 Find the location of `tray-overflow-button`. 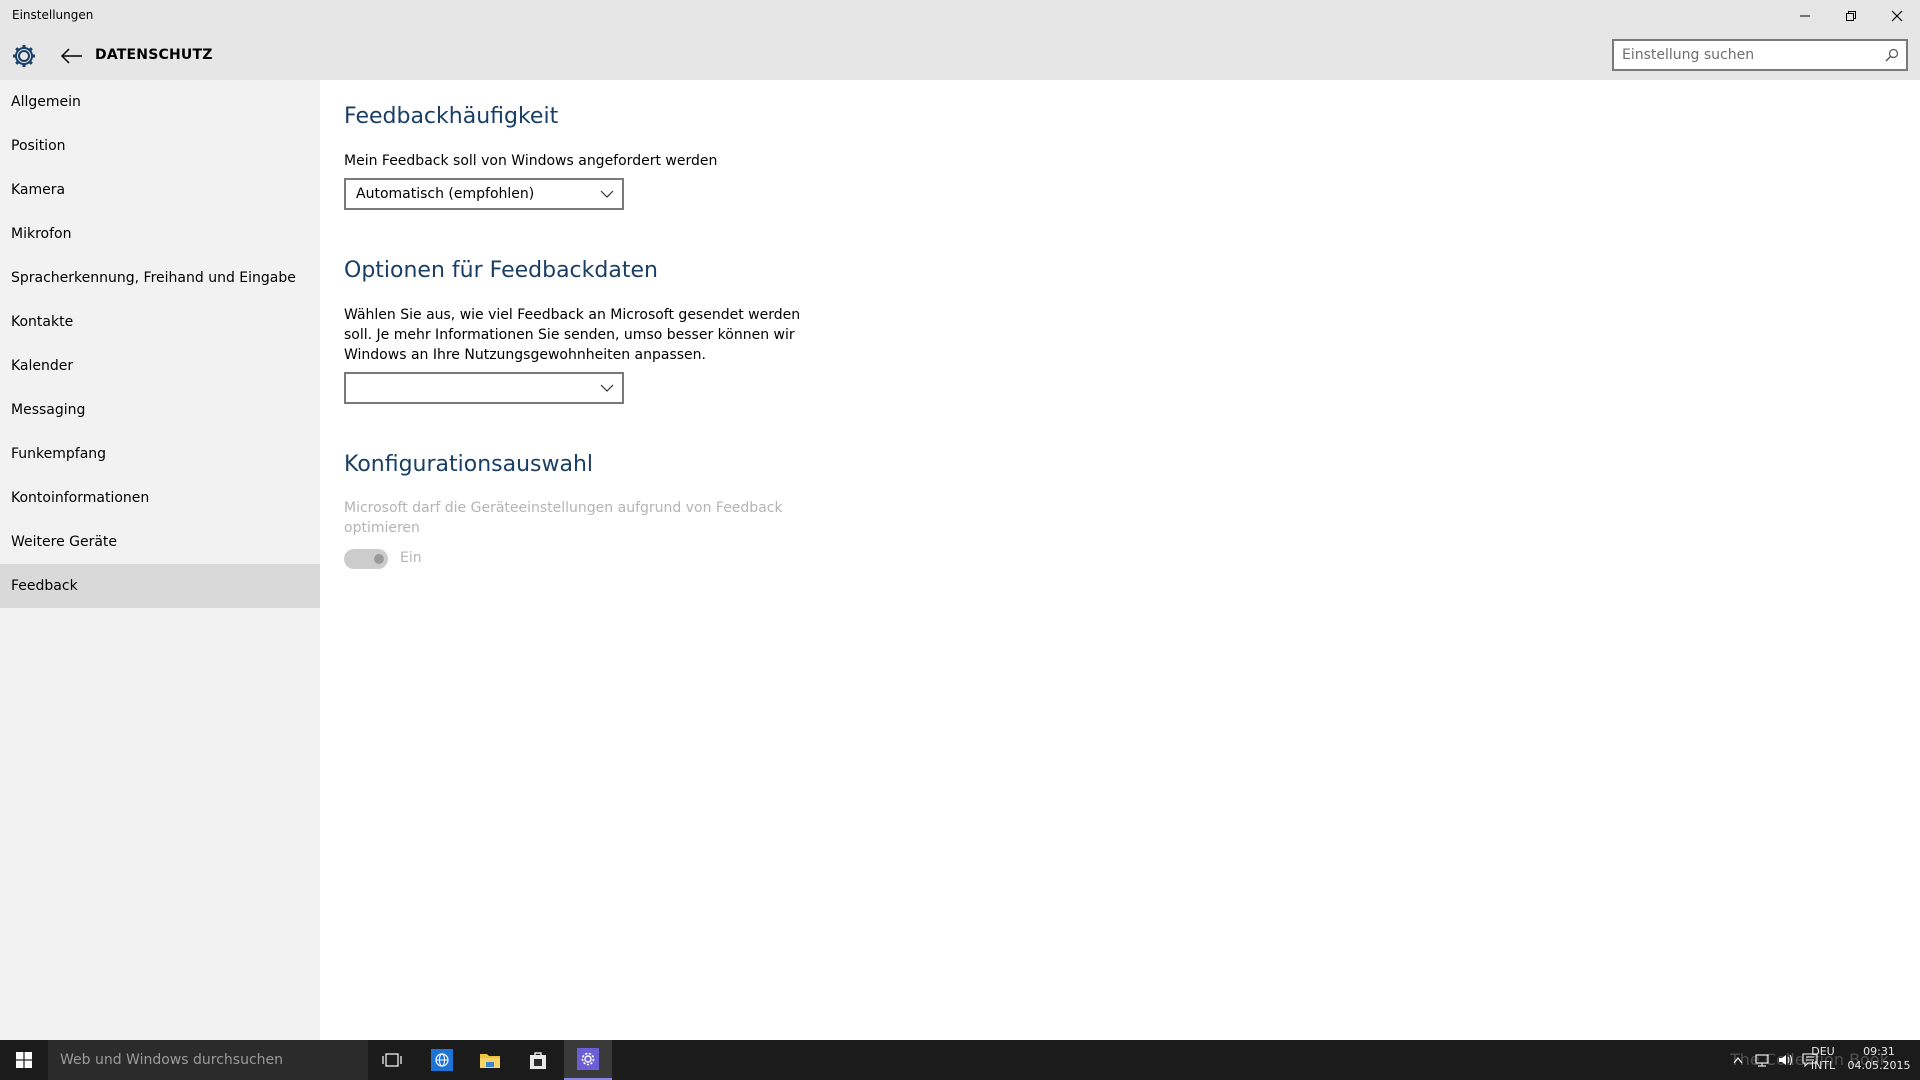

tray-overflow-button is located at coordinates (1738, 1060).